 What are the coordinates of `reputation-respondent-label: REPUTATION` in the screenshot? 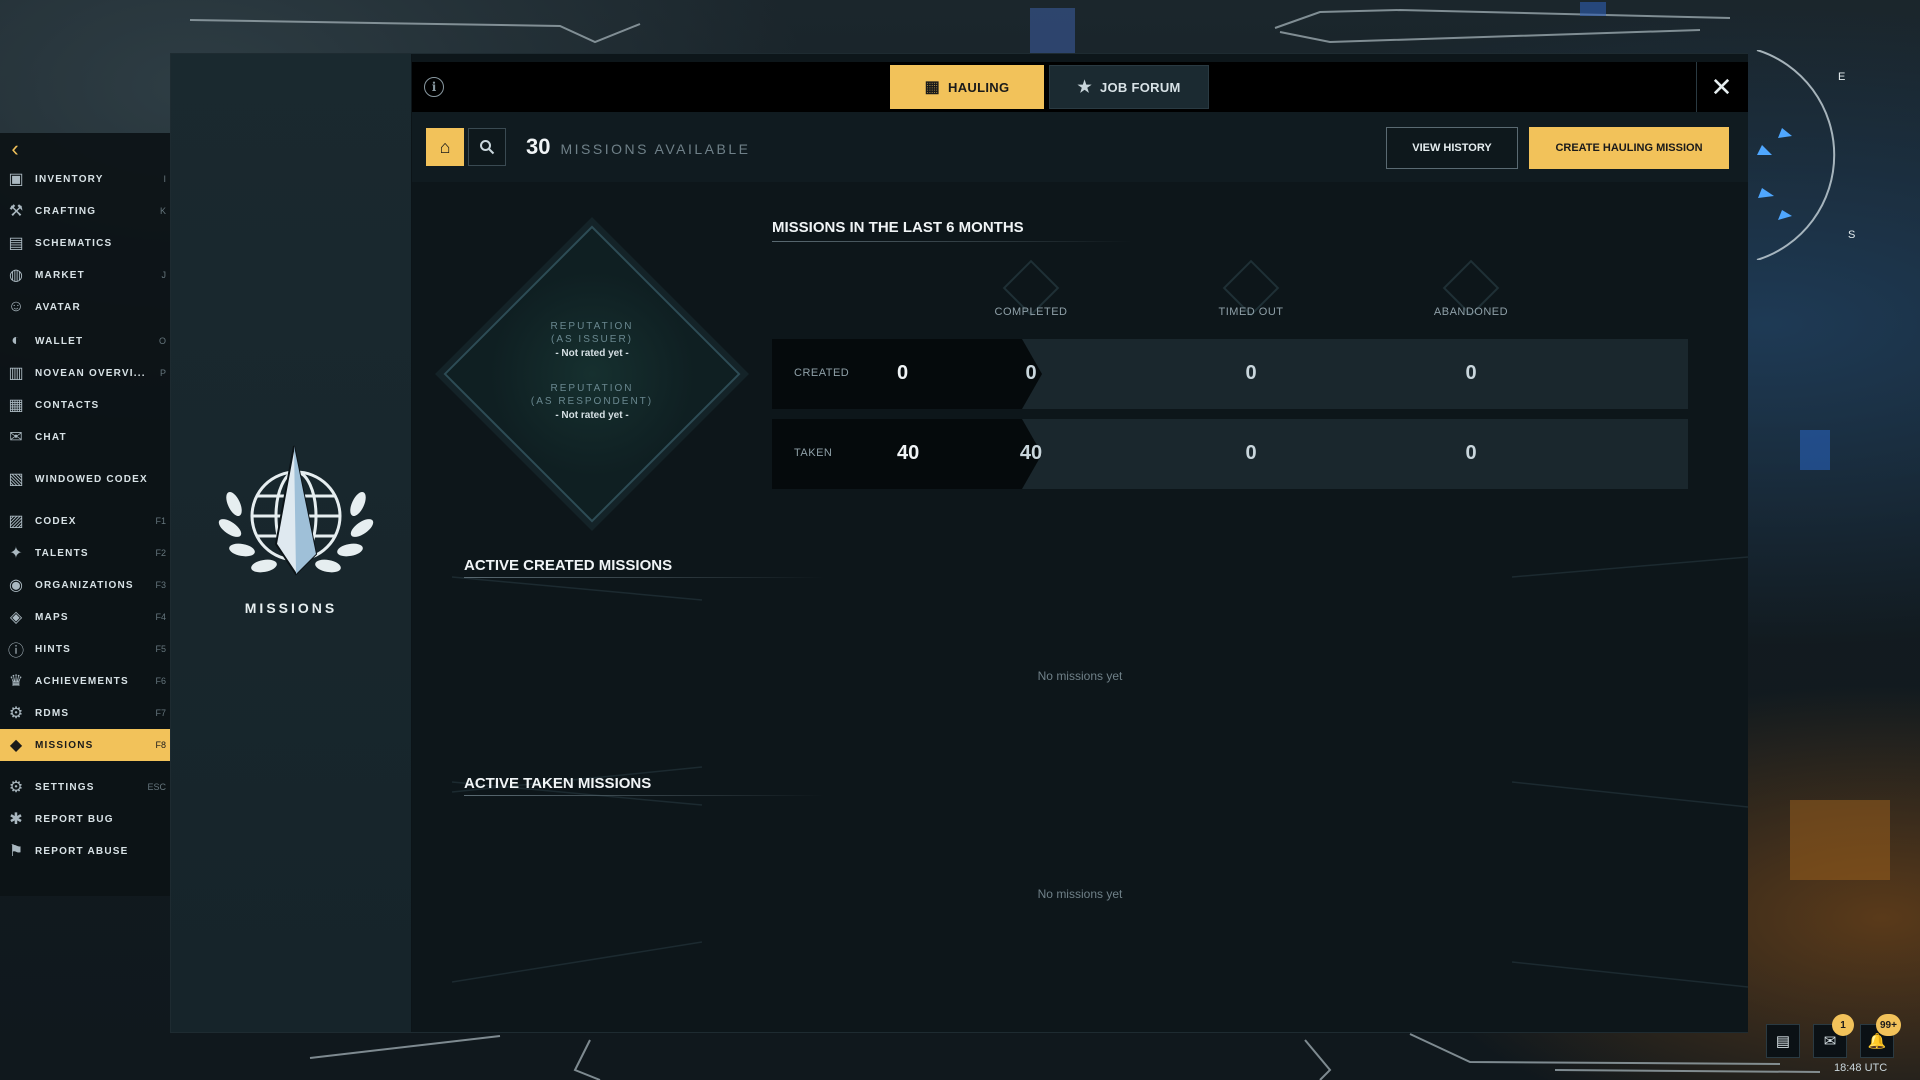 It's located at (592, 388).